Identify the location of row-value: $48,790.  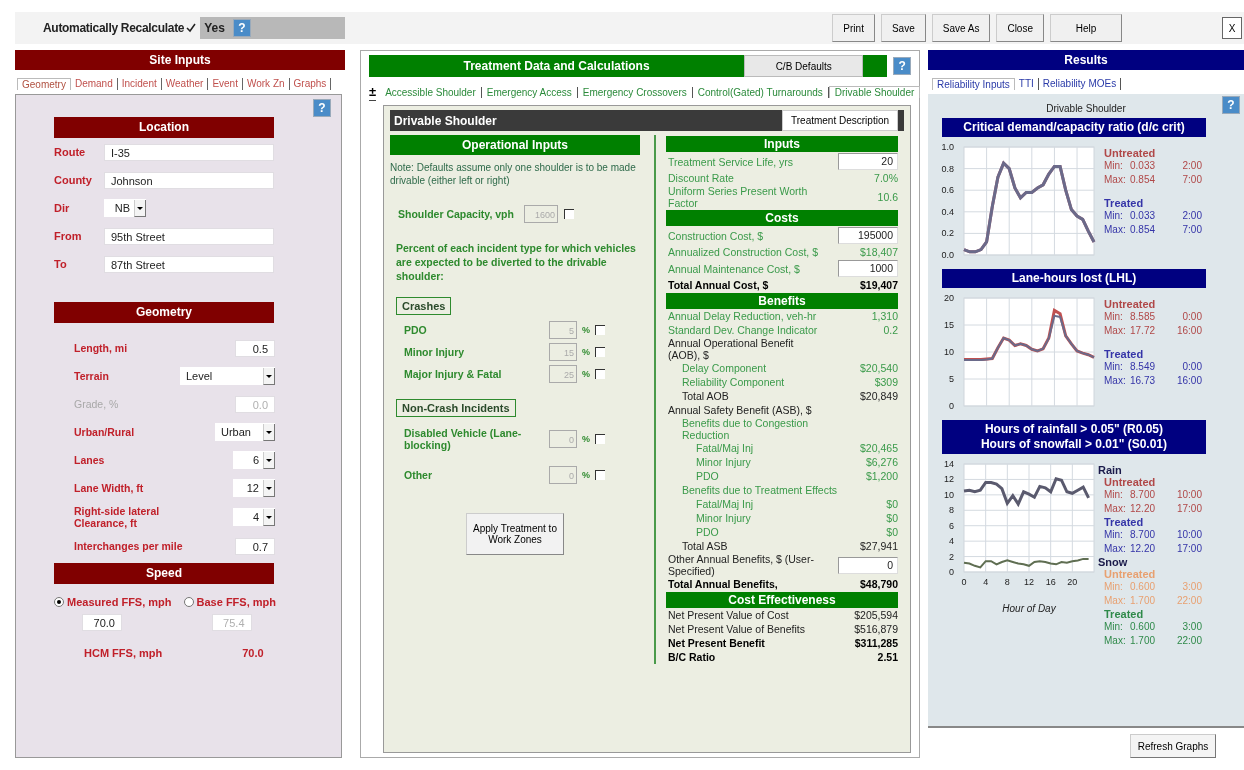
(879, 584).